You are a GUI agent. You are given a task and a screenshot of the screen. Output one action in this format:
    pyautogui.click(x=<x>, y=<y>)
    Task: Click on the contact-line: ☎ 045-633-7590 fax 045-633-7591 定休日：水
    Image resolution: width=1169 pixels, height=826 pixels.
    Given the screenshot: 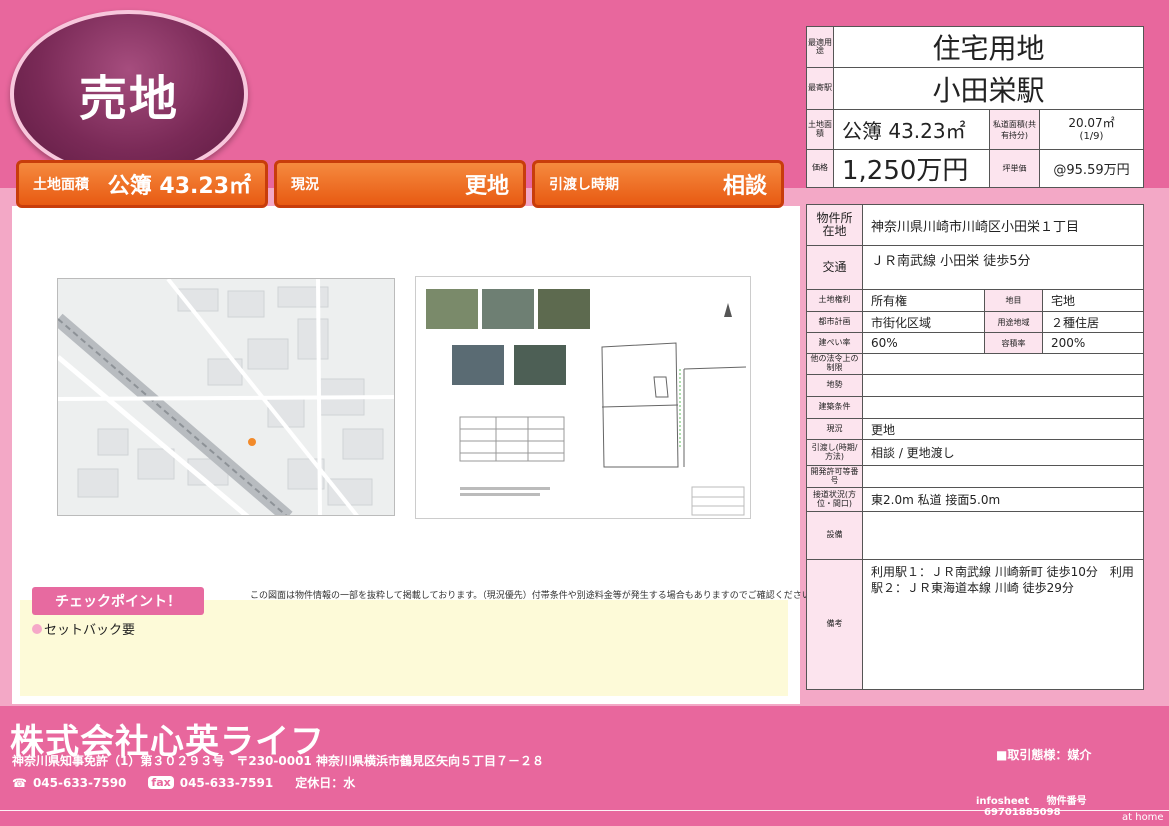 What is the action you would take?
    pyautogui.click(x=183, y=782)
    